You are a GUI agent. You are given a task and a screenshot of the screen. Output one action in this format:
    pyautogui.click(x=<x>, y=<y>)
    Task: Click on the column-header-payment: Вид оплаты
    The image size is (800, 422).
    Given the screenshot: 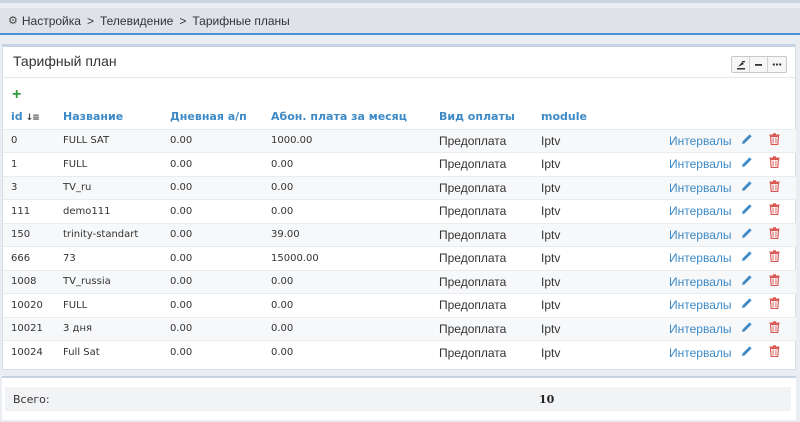 What is the action you would take?
    pyautogui.click(x=482, y=117)
    